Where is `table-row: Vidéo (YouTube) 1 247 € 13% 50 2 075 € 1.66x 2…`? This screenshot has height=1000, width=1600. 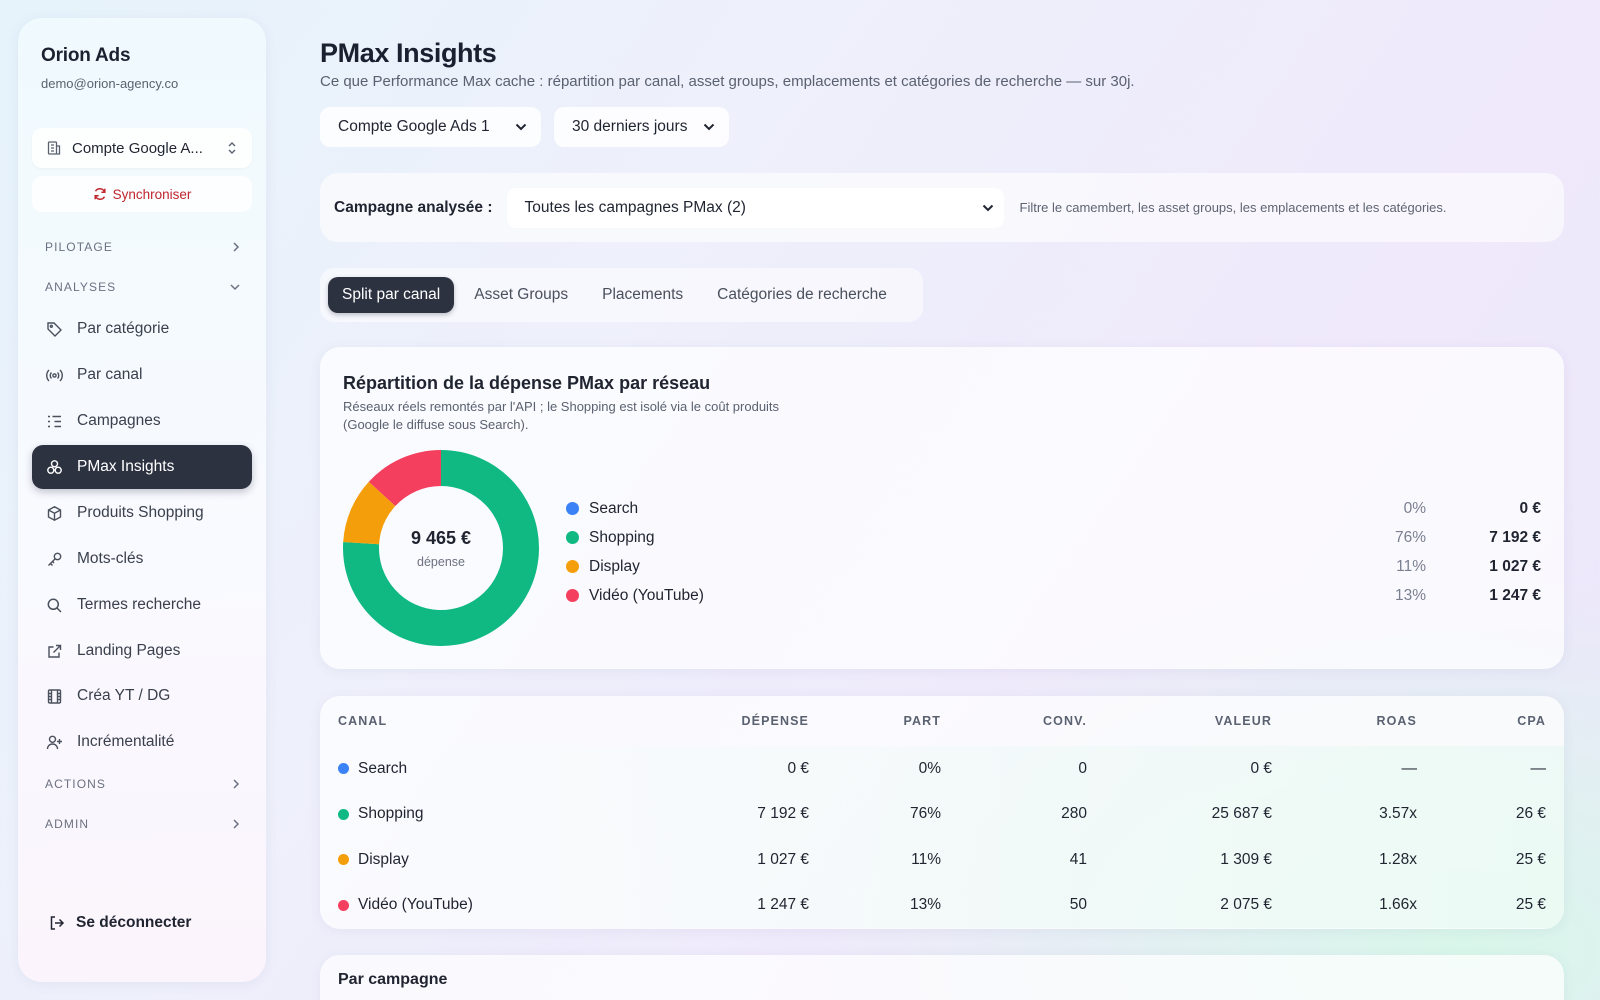 table-row: Vidéo (YouTube) 1 247 € 13% 50 2 075 € 1.66x 2… is located at coordinates (942, 905).